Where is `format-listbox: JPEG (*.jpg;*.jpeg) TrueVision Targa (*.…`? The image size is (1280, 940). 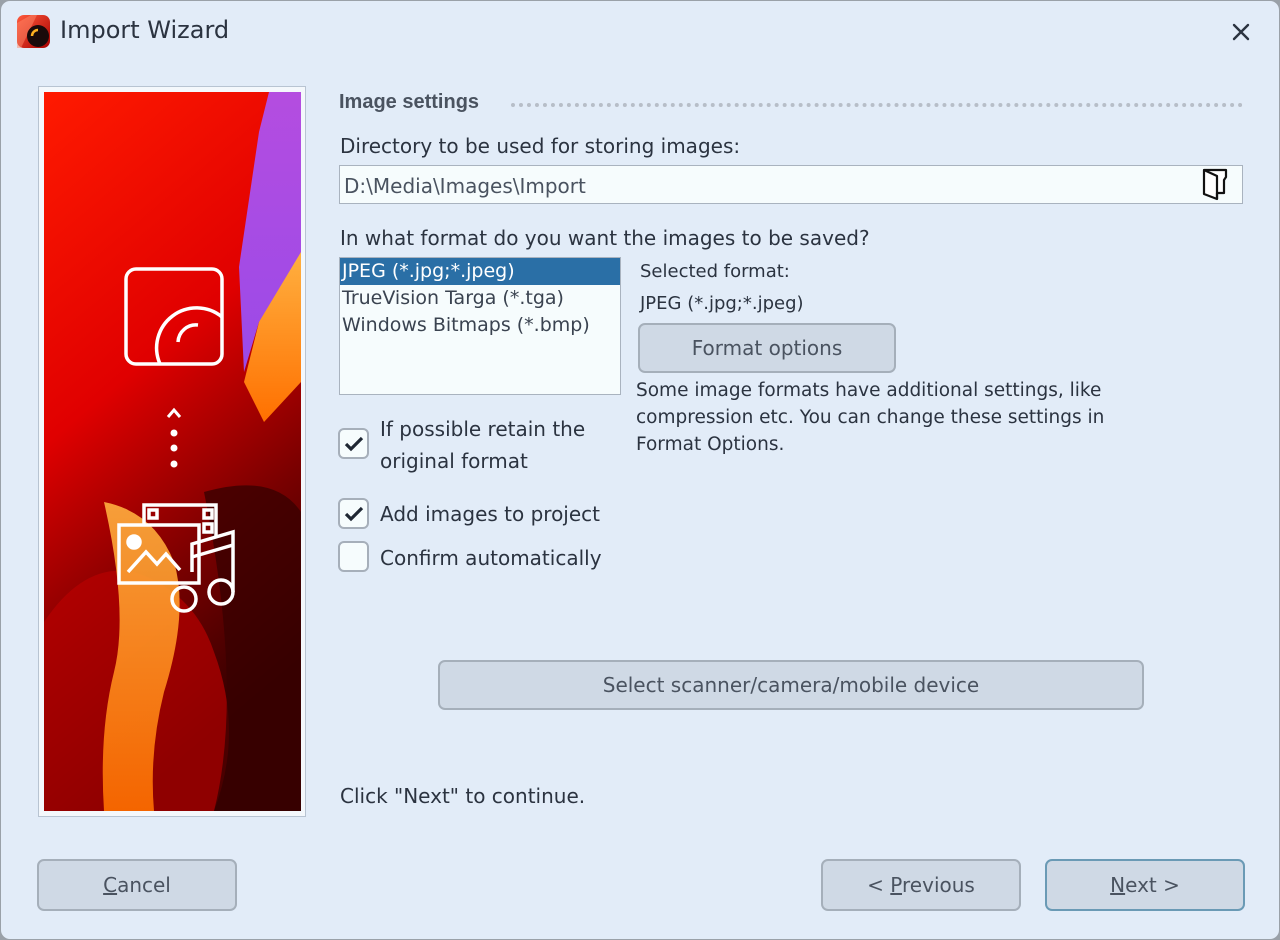 format-listbox: JPEG (*.jpg;*.jpeg) TrueVision Targa (*.… is located at coordinates (480, 326).